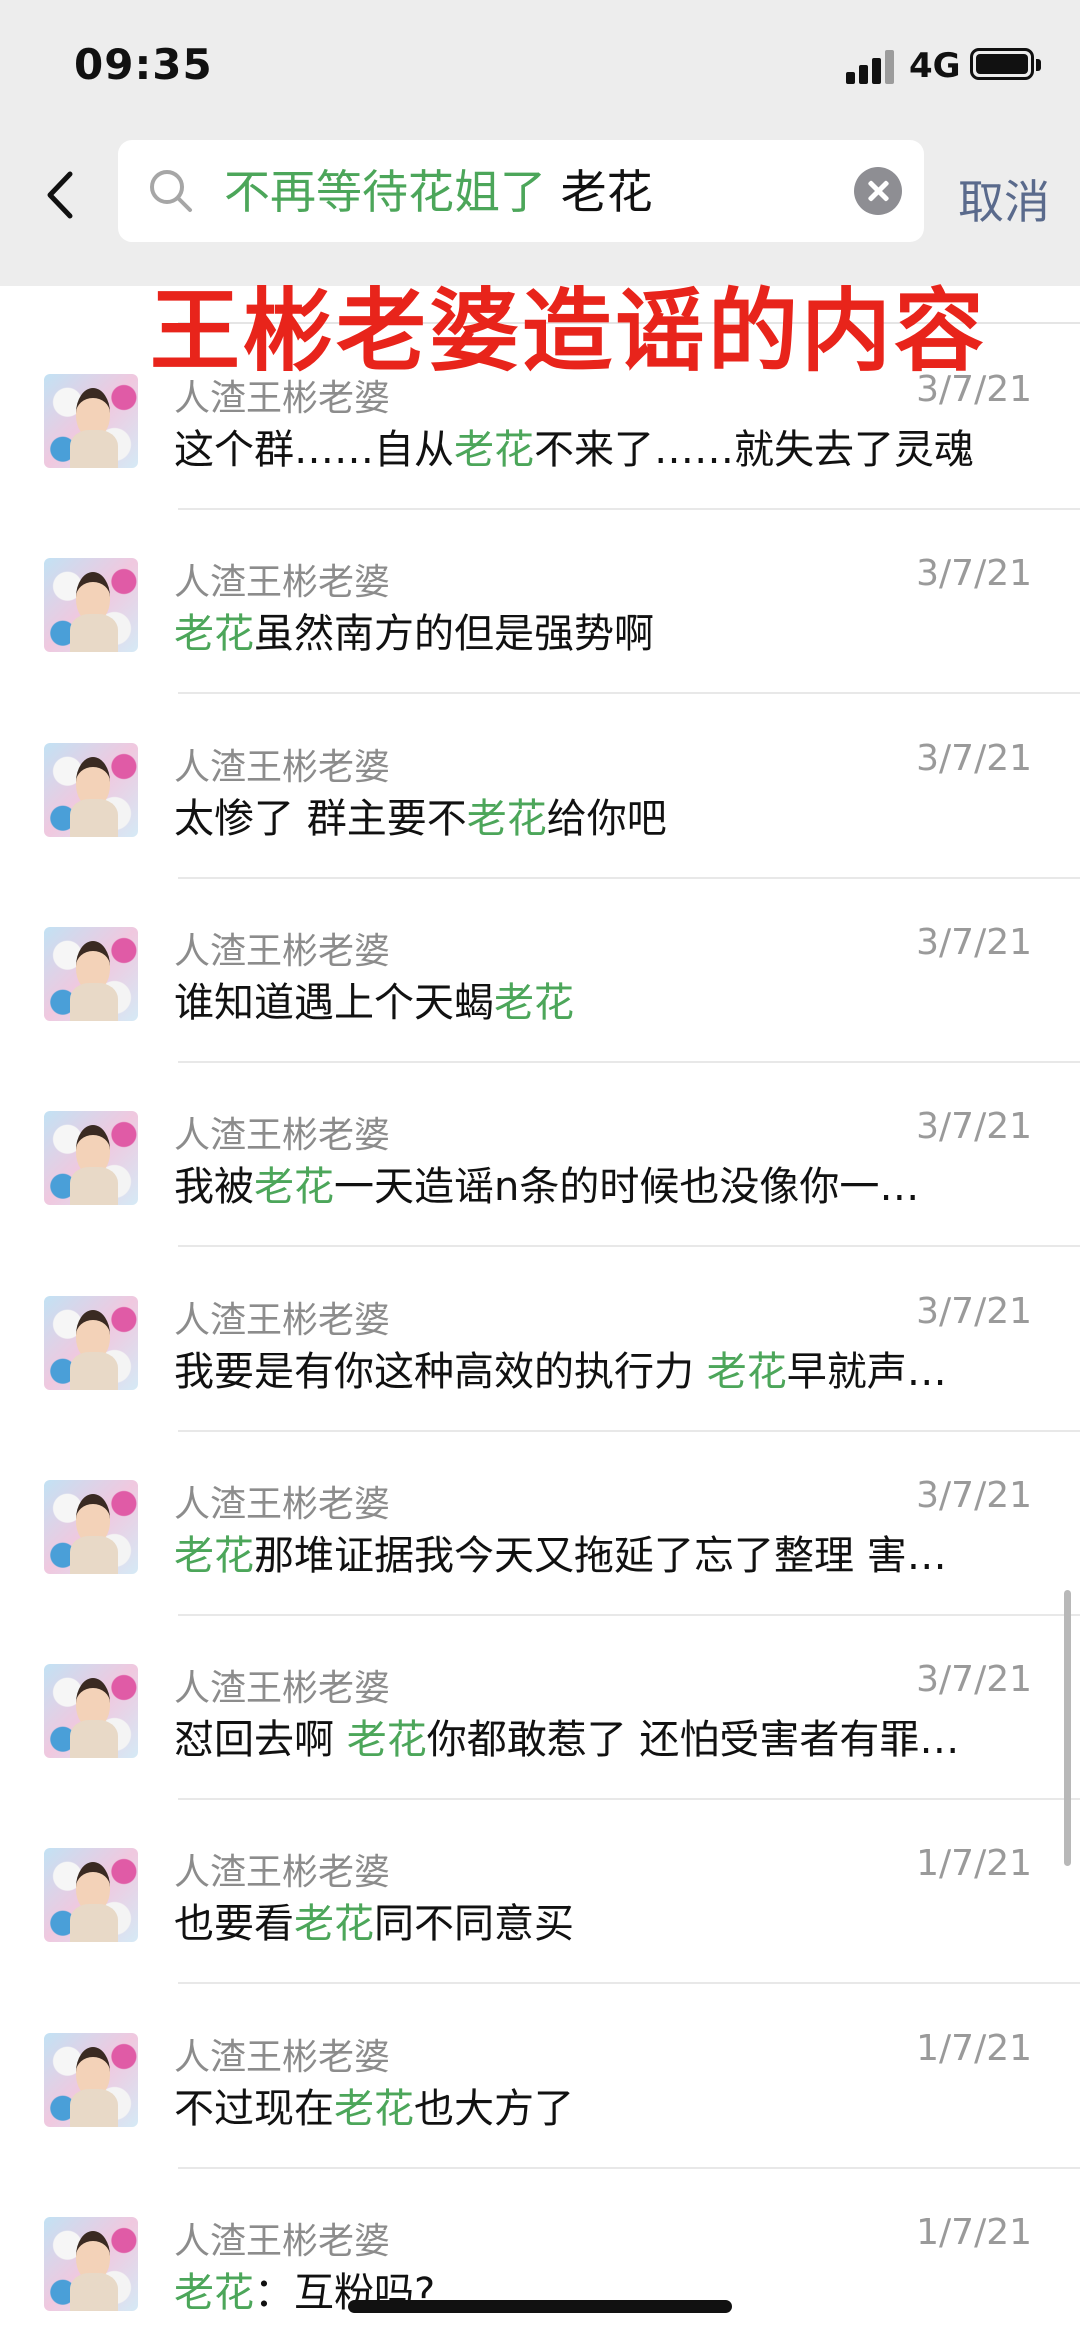  I want to click on message-result-item: 人渣王彬老婆 3/7/21 太惨了 群主要不老花给你吧, so click(540, 767).